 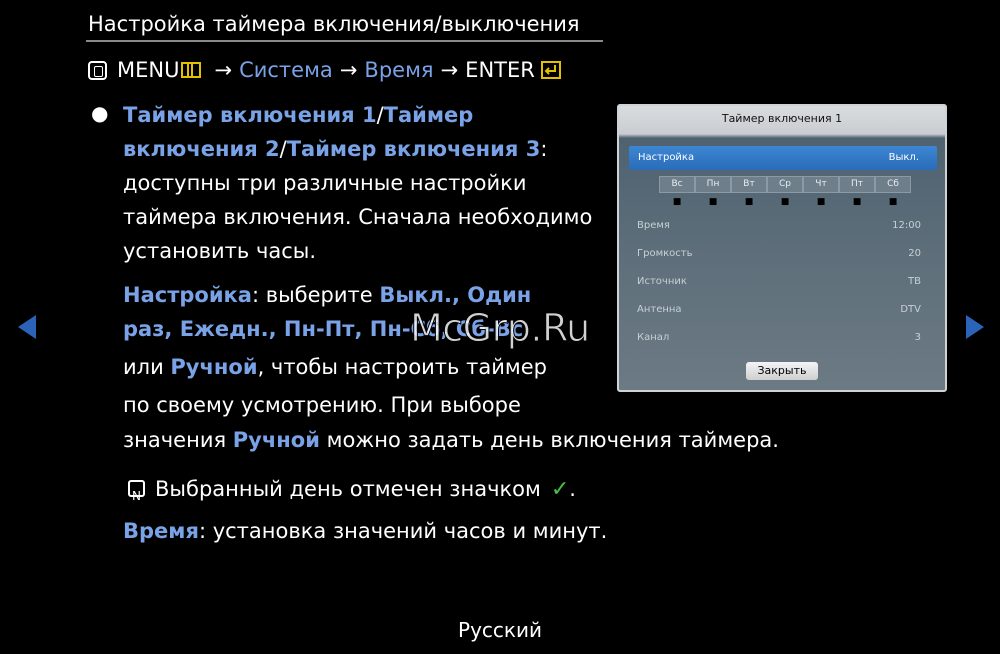 What do you see at coordinates (544, 149) in the screenshot?
I see `colon: :` at bounding box center [544, 149].